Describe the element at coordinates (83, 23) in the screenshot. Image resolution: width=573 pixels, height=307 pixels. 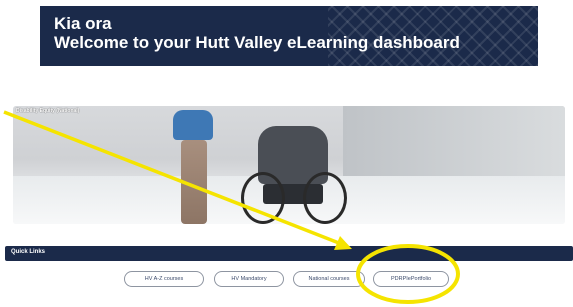
I see `welcome-greeting: Kia ora` at that location.